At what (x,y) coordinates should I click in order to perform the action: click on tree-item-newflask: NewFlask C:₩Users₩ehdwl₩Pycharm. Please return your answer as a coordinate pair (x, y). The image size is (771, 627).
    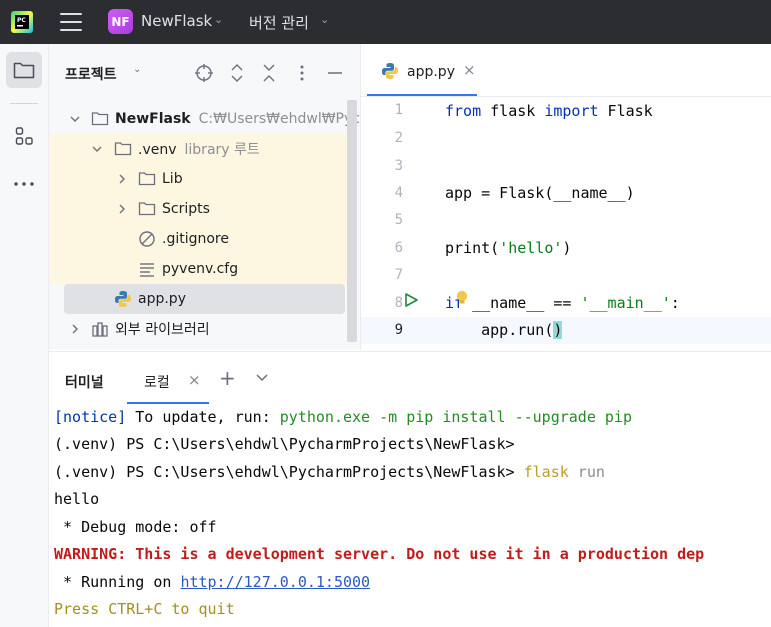
    Looking at the image, I should click on (204, 119).